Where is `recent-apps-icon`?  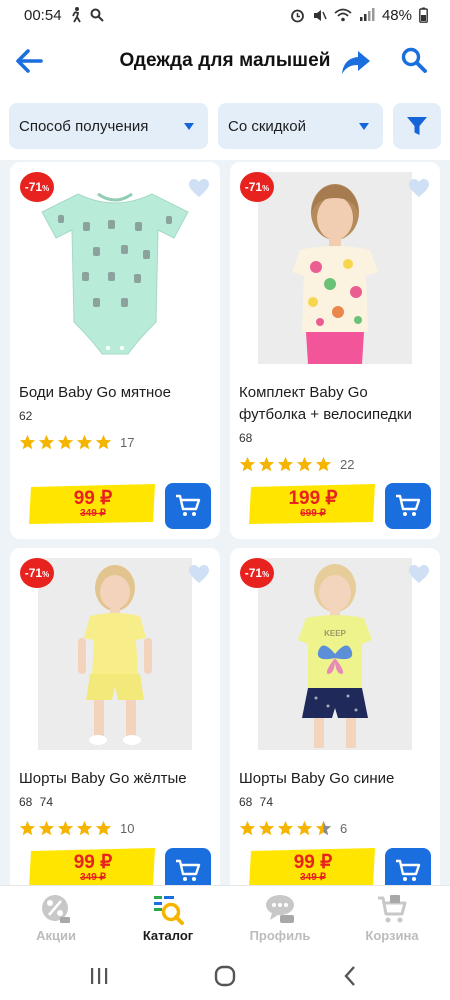 recent-apps-icon is located at coordinates (99, 976).